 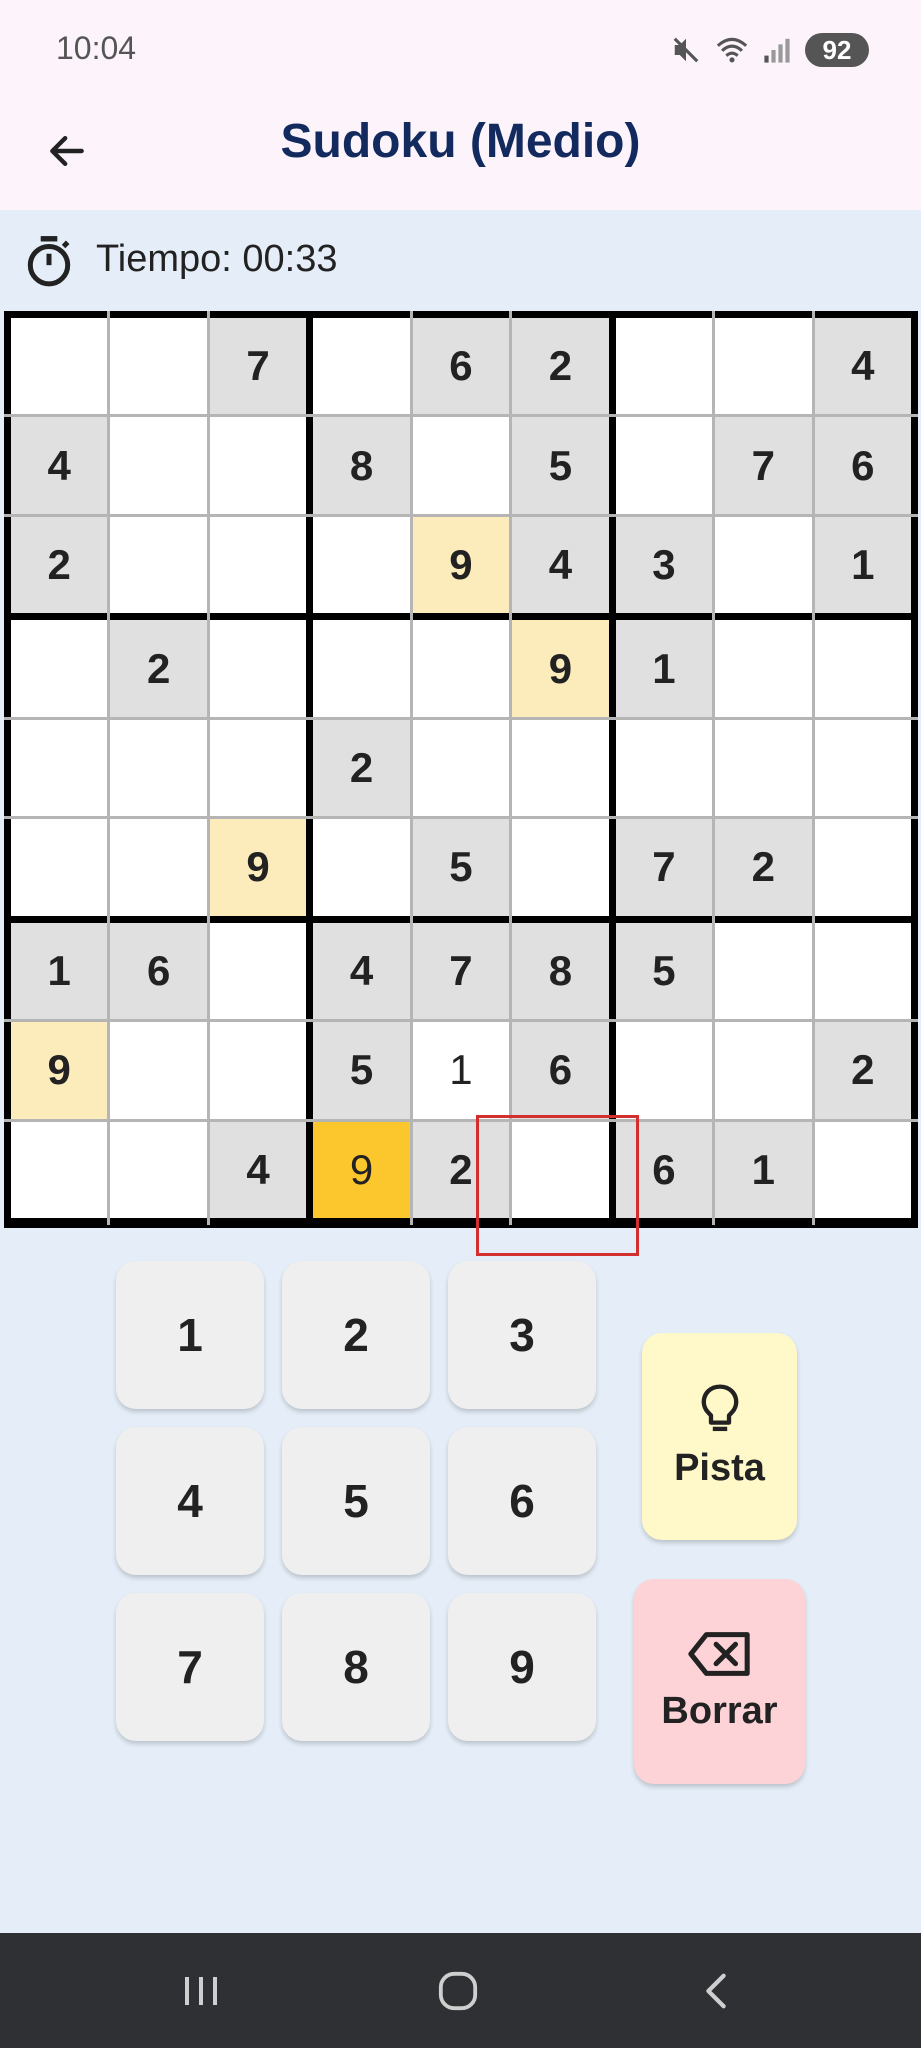 I want to click on keypad-key-7: 7, so click(x=190, y=1667).